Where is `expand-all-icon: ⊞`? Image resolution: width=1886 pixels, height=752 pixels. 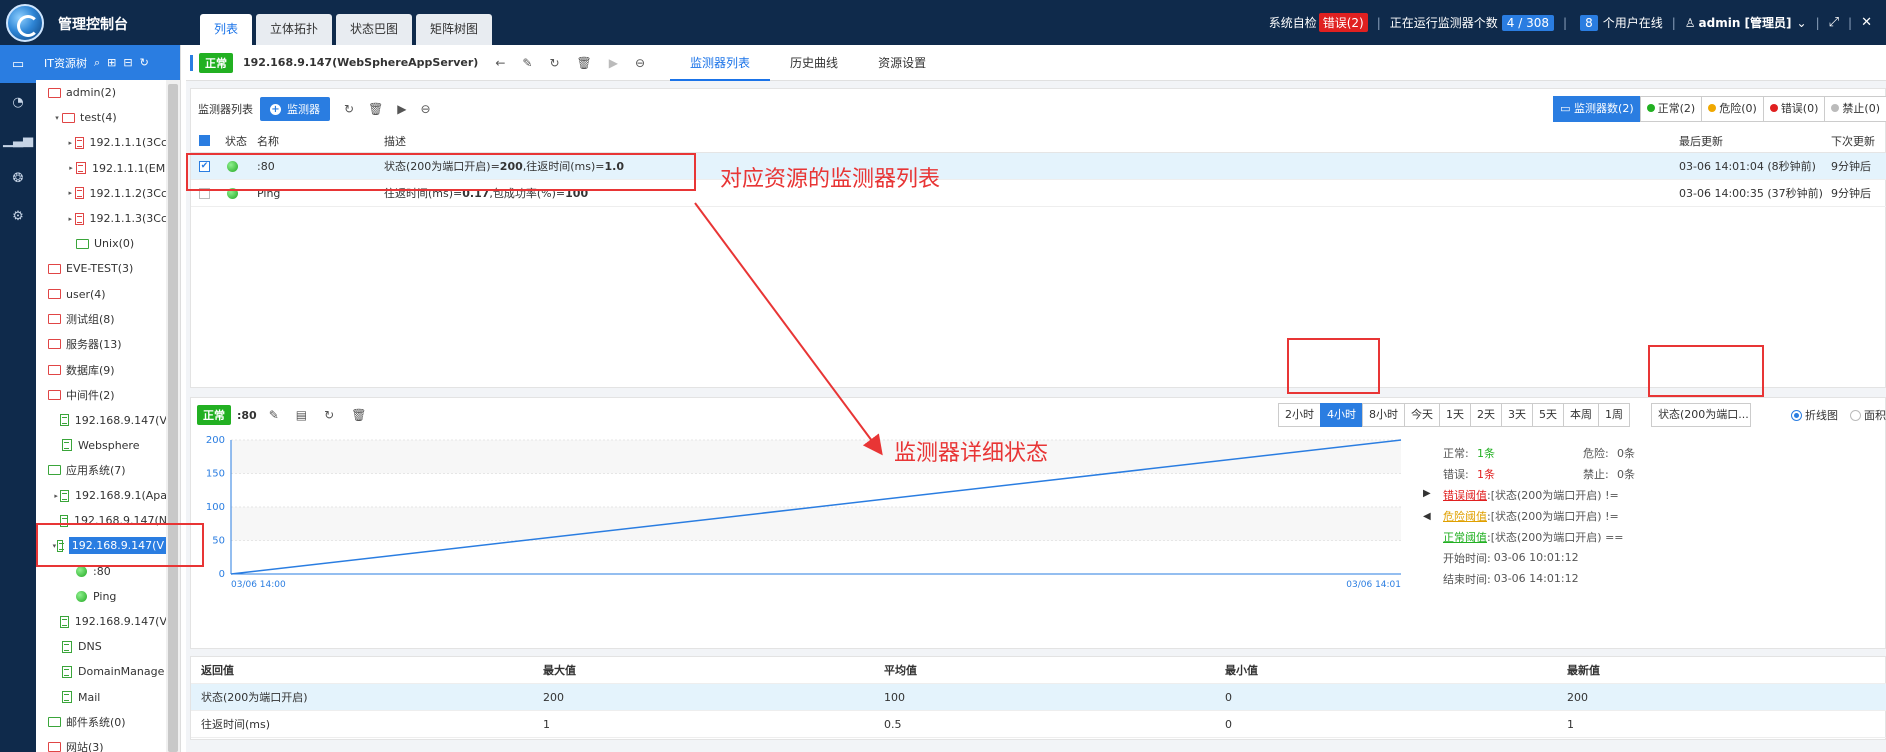 expand-all-icon: ⊞ is located at coordinates (111, 62).